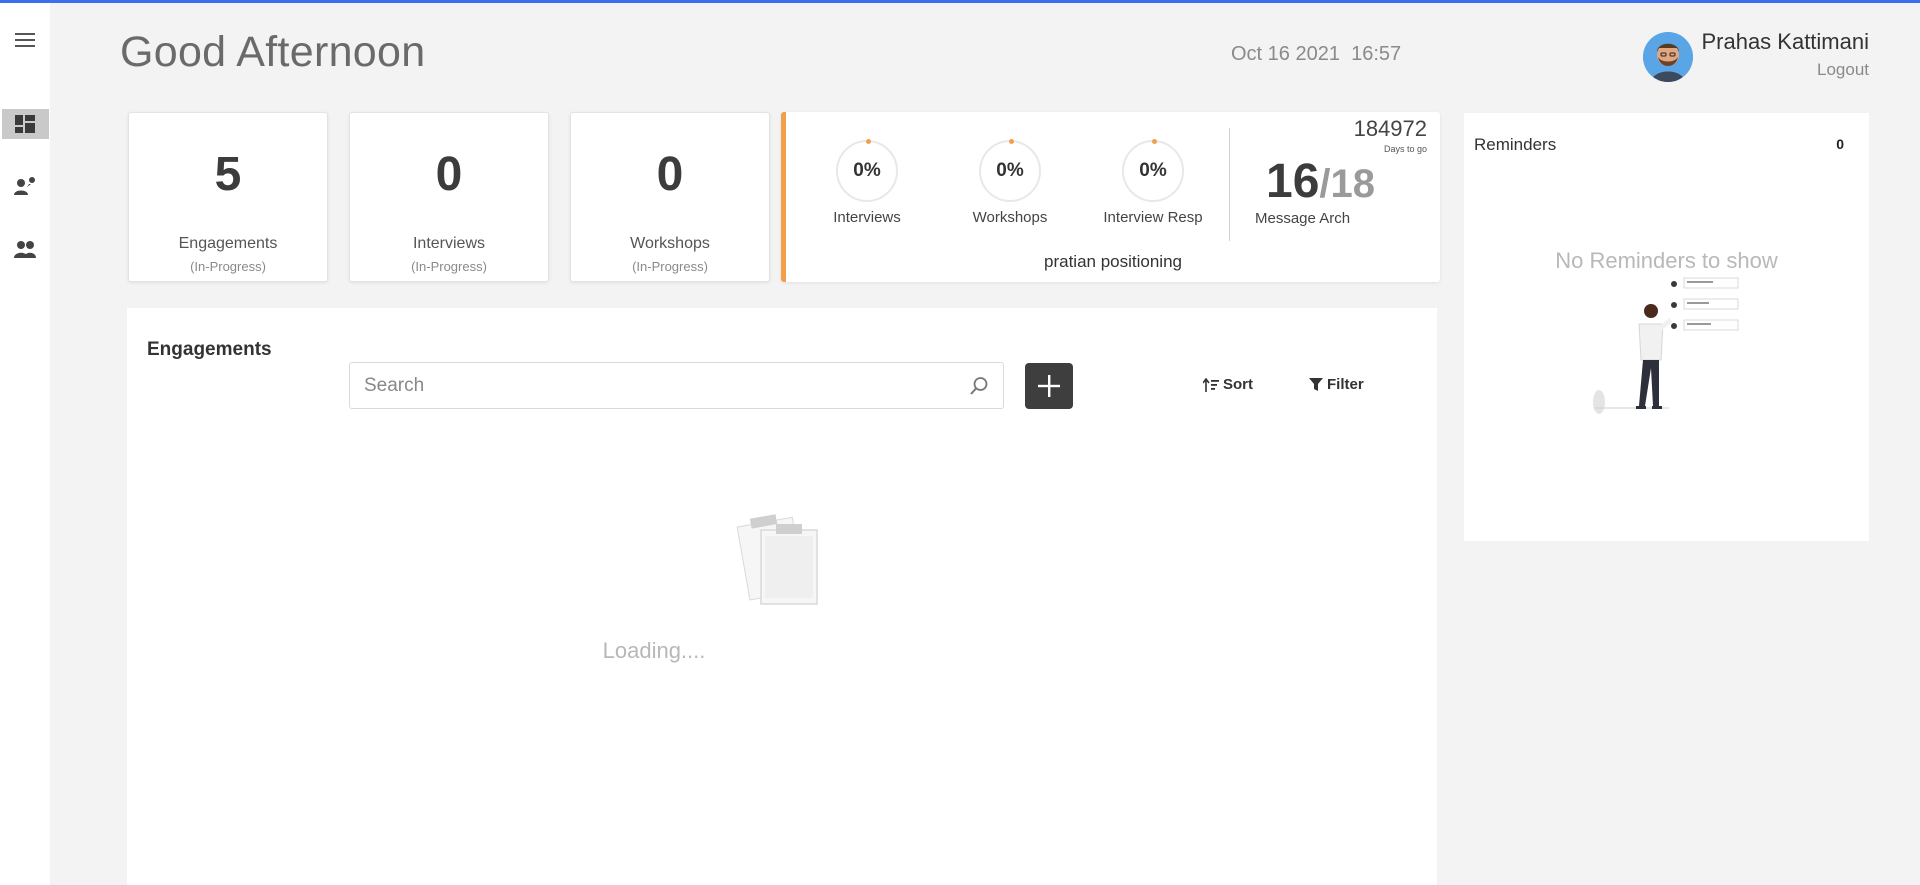 The image size is (1920, 885). What do you see at coordinates (1785, 41) in the screenshot?
I see `user-name: Prahas Kattimani` at bounding box center [1785, 41].